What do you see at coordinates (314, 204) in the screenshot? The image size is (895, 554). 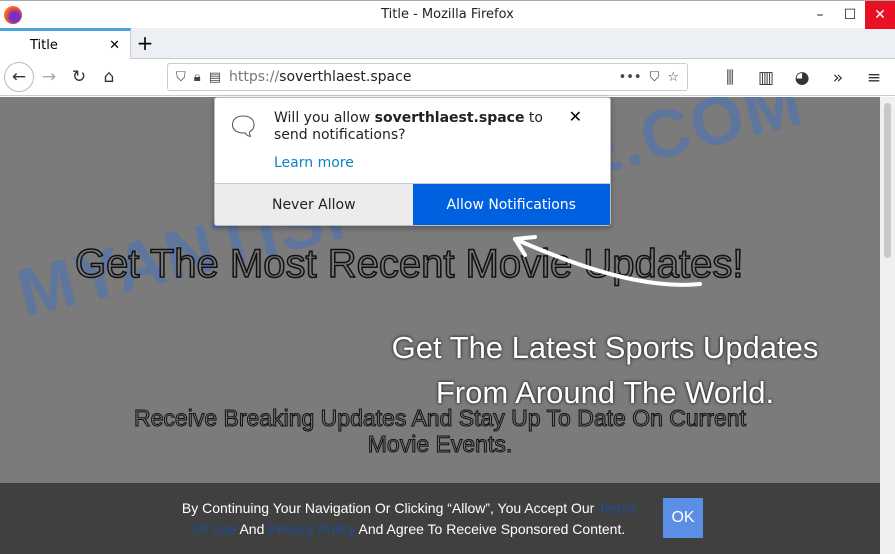 I see `never-allow-button: Never Allow` at bounding box center [314, 204].